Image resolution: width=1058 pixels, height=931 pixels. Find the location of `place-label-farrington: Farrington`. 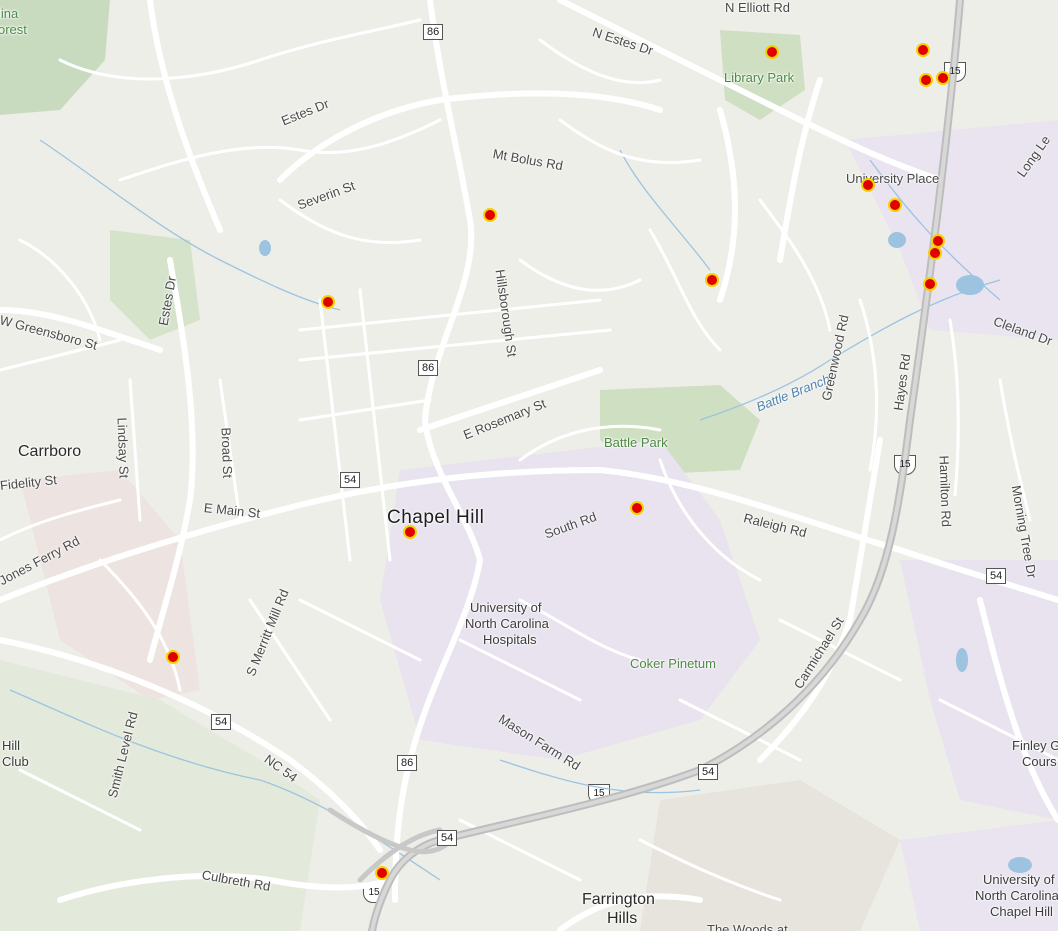

place-label-farrington: Farrington is located at coordinates (618, 899).